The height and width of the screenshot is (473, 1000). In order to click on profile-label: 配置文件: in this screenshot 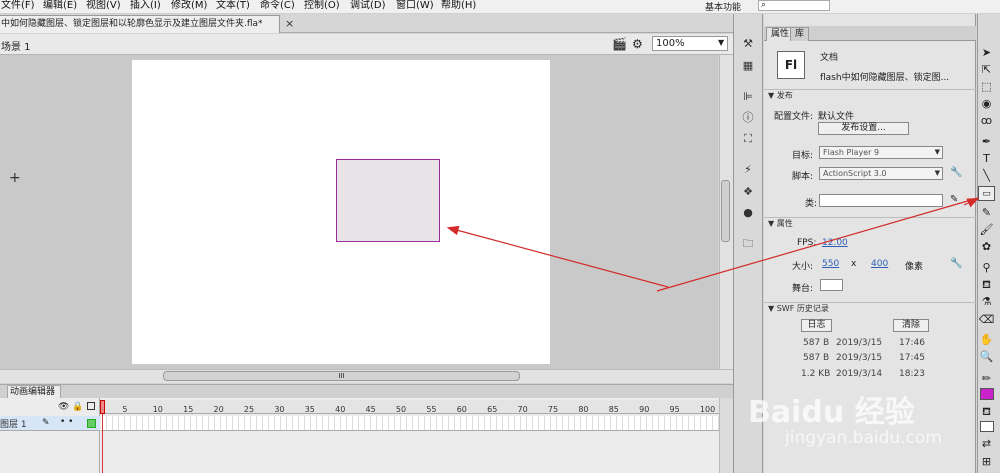, I will do `click(794, 117)`.